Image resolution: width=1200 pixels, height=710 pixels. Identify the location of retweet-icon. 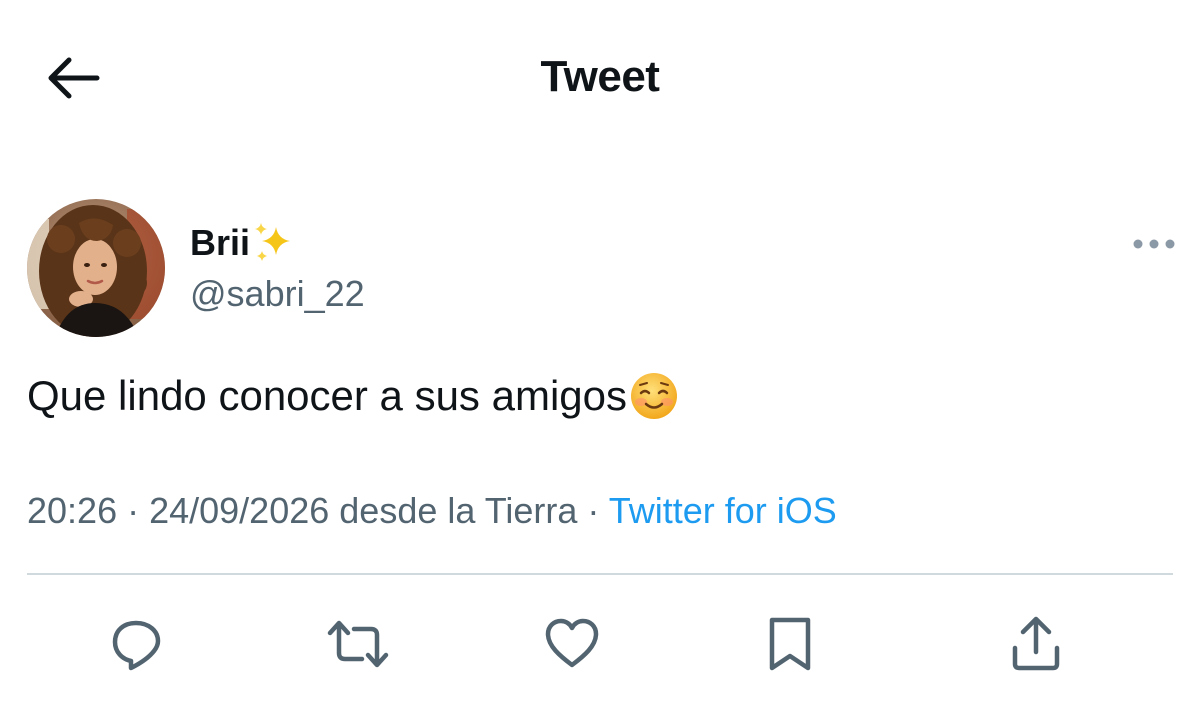
(358, 644).